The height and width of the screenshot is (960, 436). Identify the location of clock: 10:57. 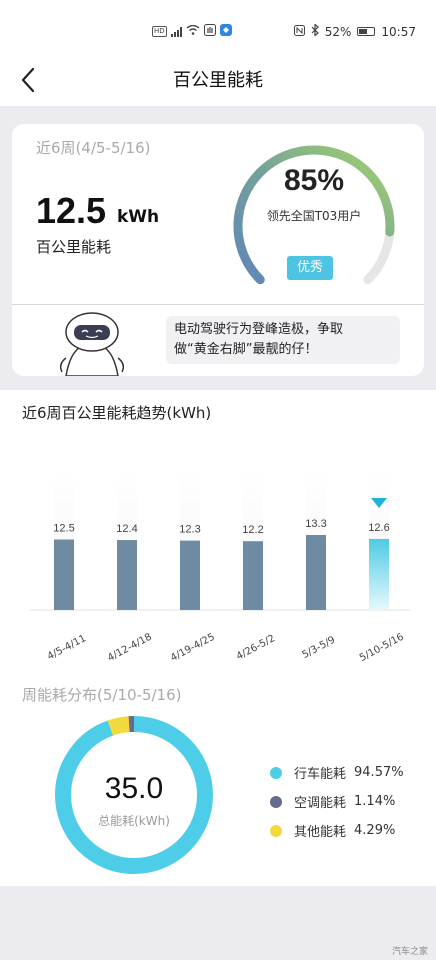
(398, 31).